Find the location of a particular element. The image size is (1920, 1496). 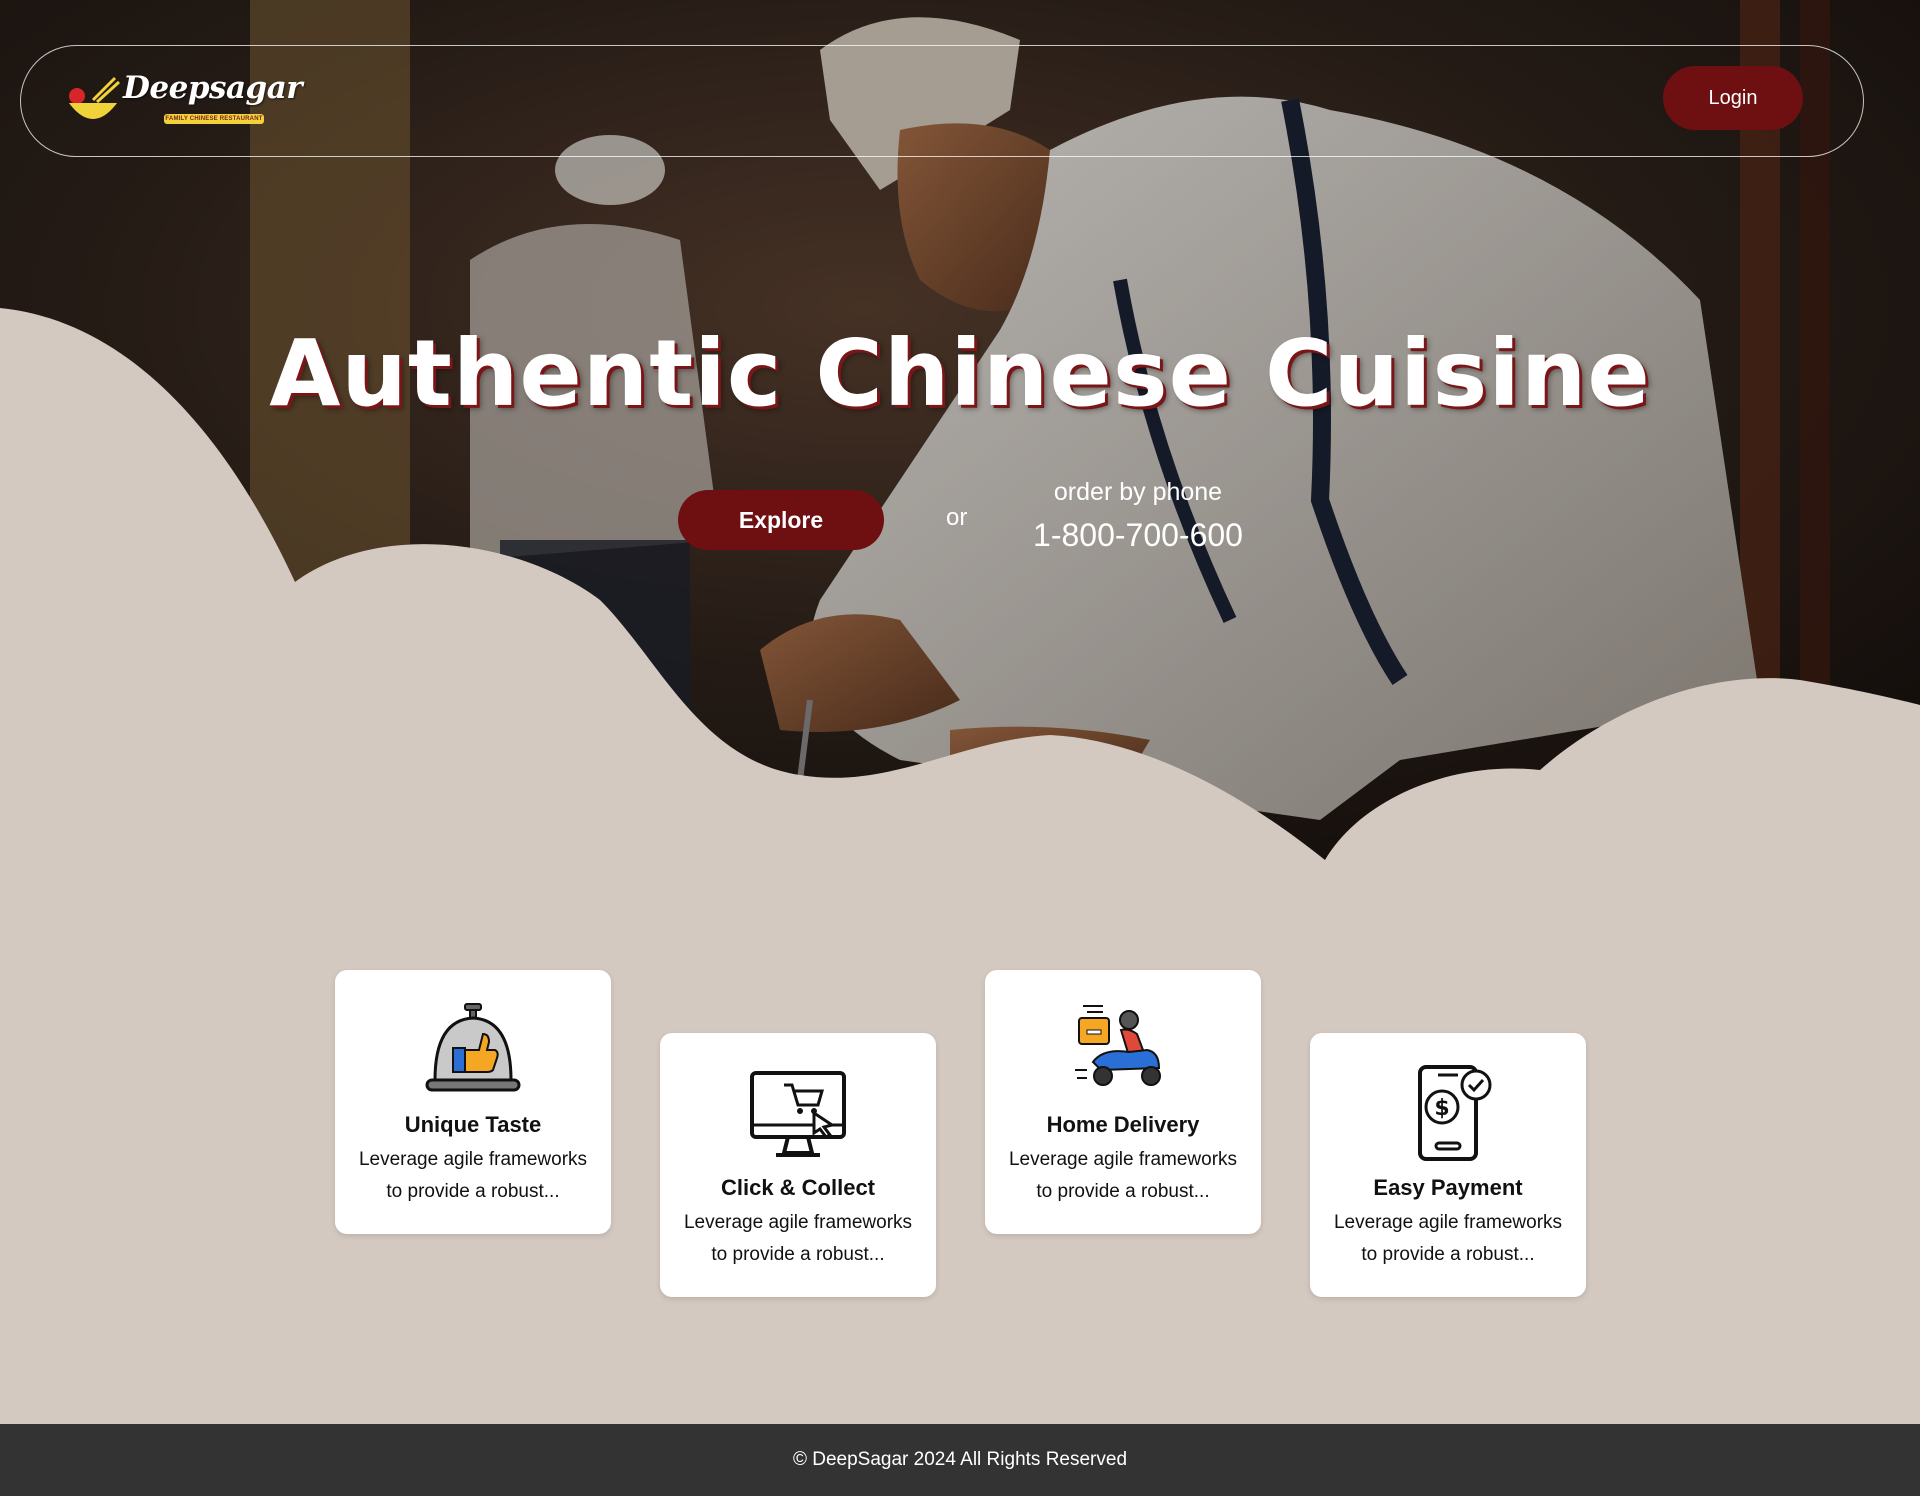

copyright-text: © DeepSagar 2024 All Rights Reserved is located at coordinates (960, 1459).